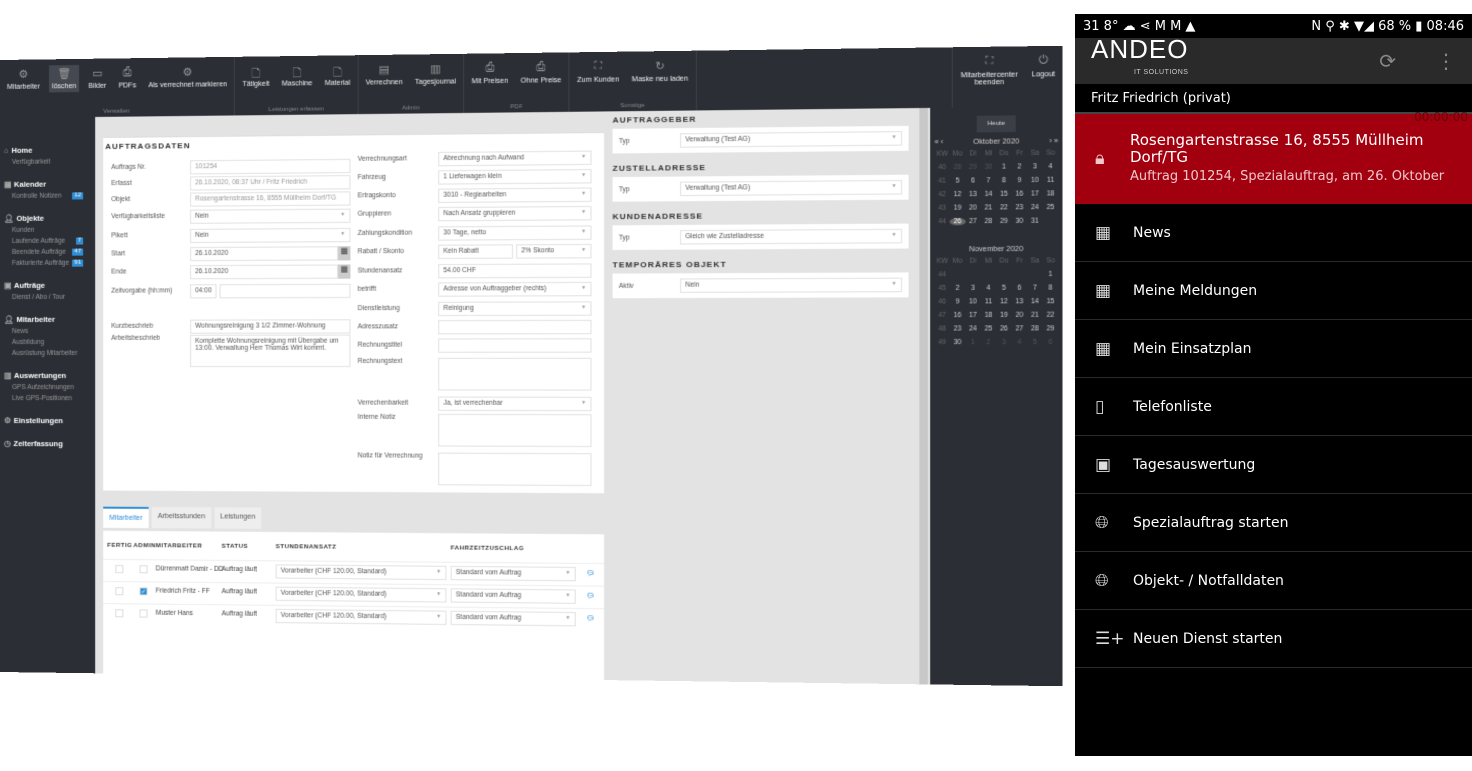  Describe the element at coordinates (47, 297) in the screenshot. I see `sidebar-item: Dienst / Abo / Tour` at that location.